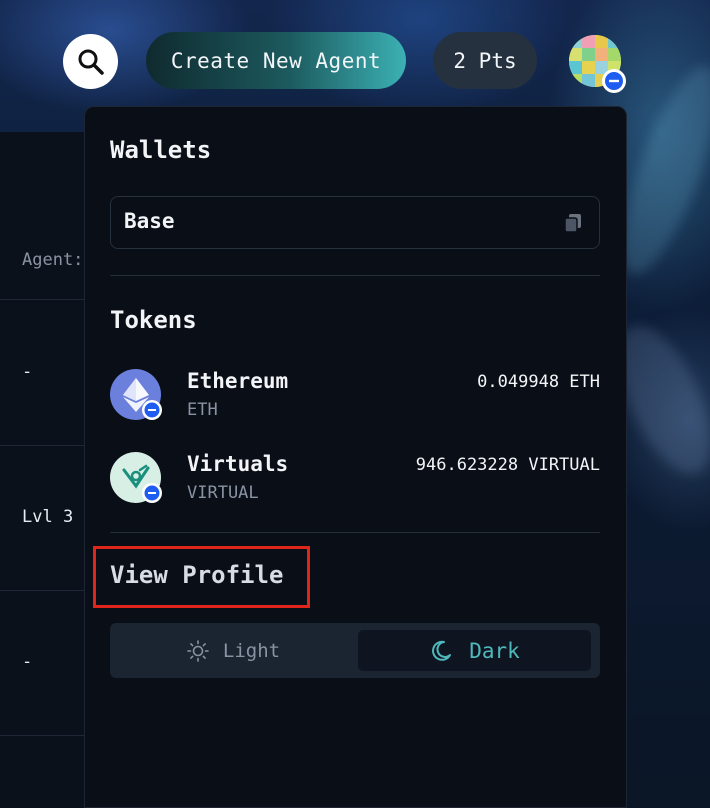 This screenshot has width=710, height=808. I want to click on search-button, so click(90, 61).